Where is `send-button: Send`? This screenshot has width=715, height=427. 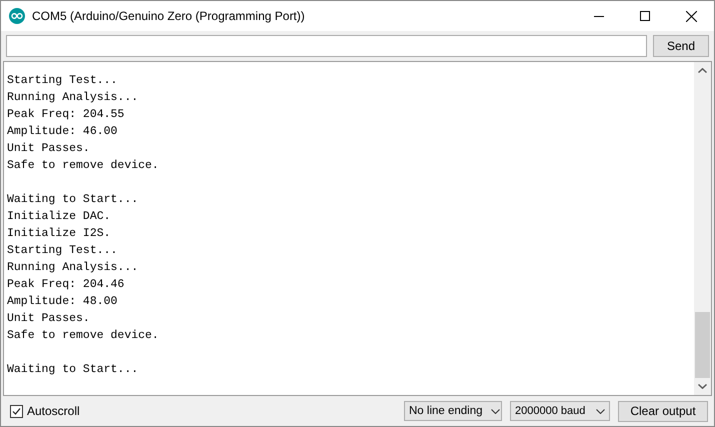
send-button: Send is located at coordinates (681, 46).